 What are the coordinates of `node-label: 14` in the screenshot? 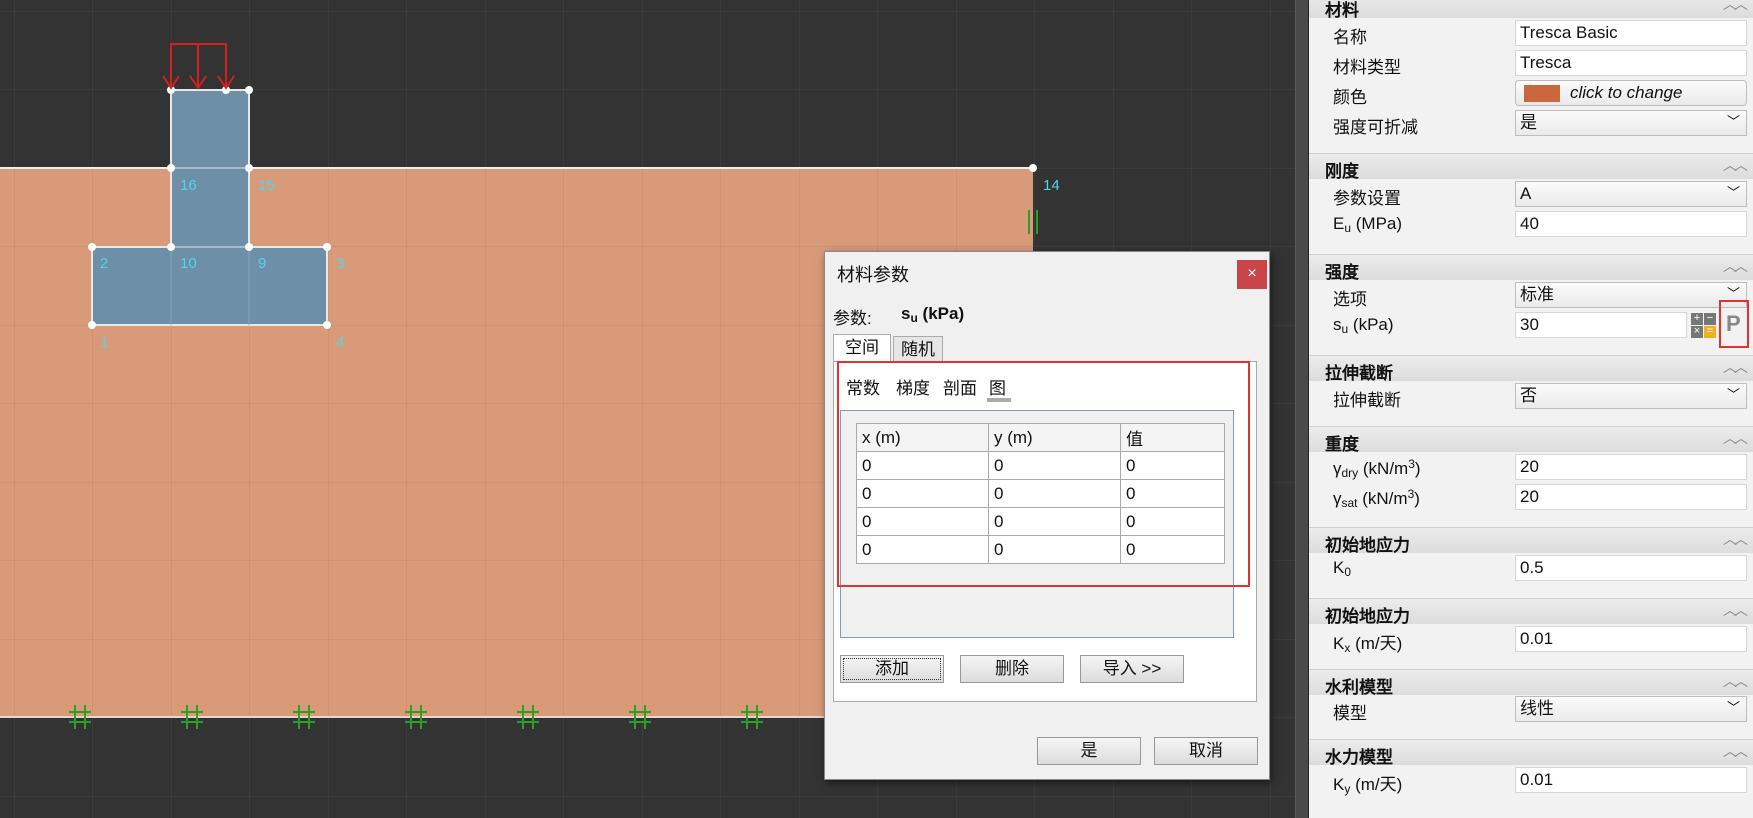 It's located at (1051, 185).